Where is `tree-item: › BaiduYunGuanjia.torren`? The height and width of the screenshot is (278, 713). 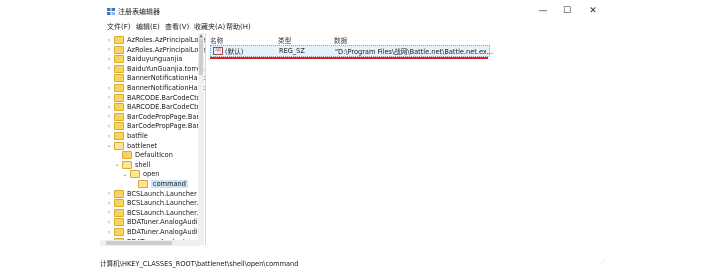 tree-item: › BaiduYunGuanjia.torren is located at coordinates (155, 69).